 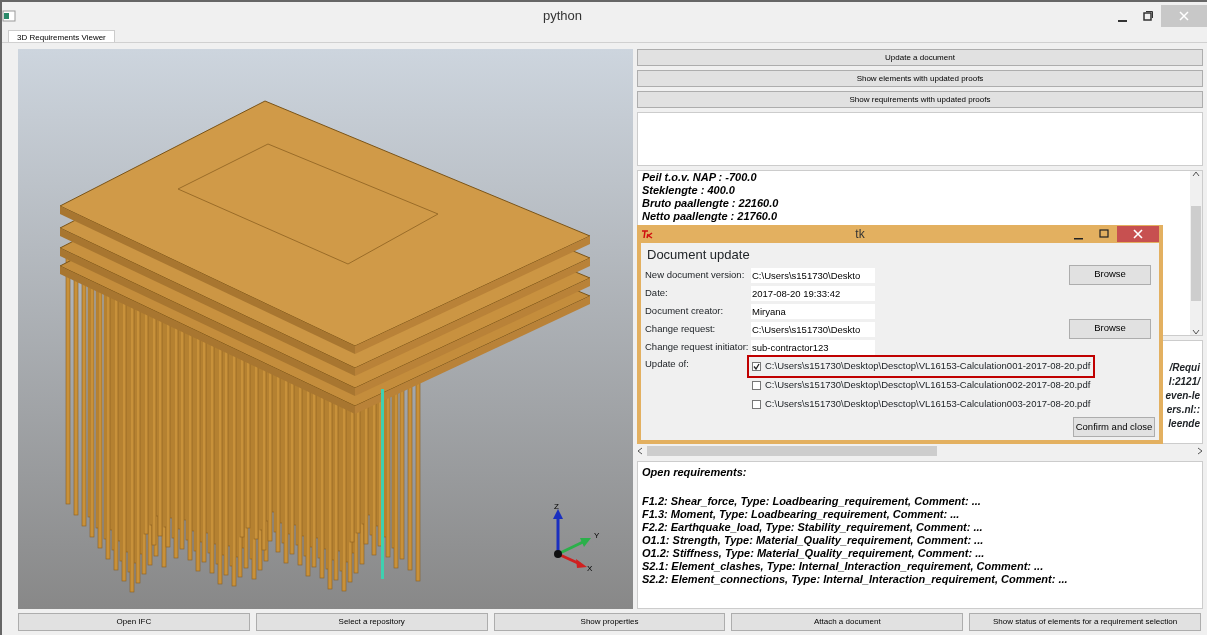 What do you see at coordinates (685, 311) in the screenshot?
I see `field-label: Document creator:` at bounding box center [685, 311].